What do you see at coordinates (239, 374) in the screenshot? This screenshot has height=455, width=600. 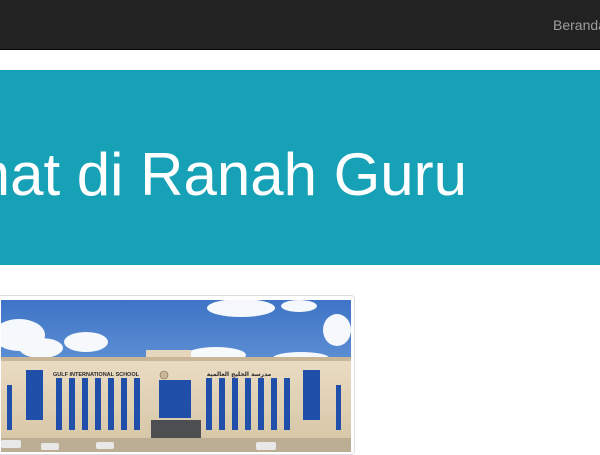 I see `sign-arabic-text: مدرسة الخليج العالمية` at bounding box center [239, 374].